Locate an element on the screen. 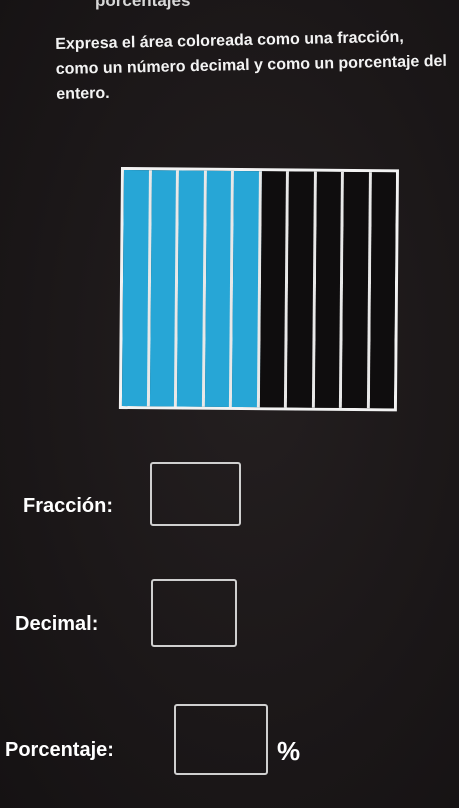 The image size is (459, 808). decimal-answer-box is located at coordinates (194, 613).